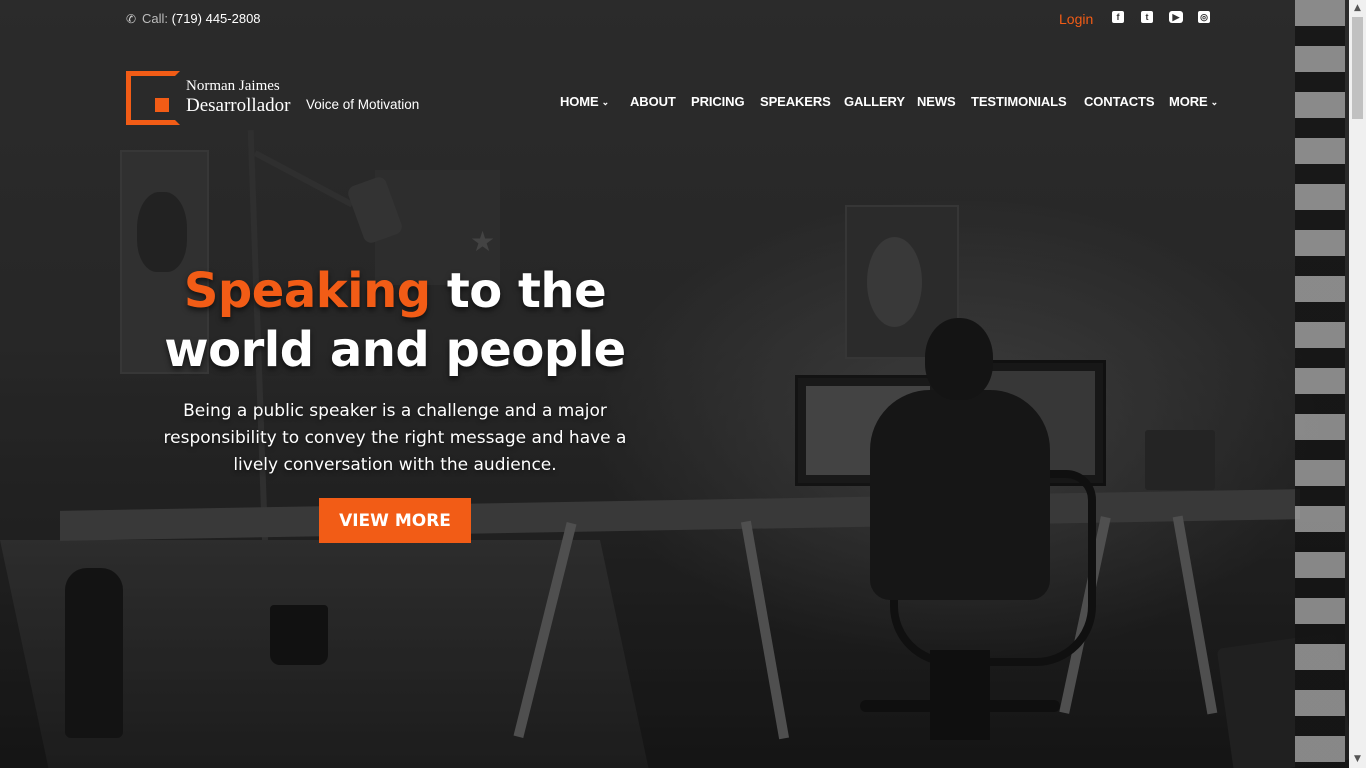  I want to click on hero-title: Speaking to the world and people, so click(395, 321).